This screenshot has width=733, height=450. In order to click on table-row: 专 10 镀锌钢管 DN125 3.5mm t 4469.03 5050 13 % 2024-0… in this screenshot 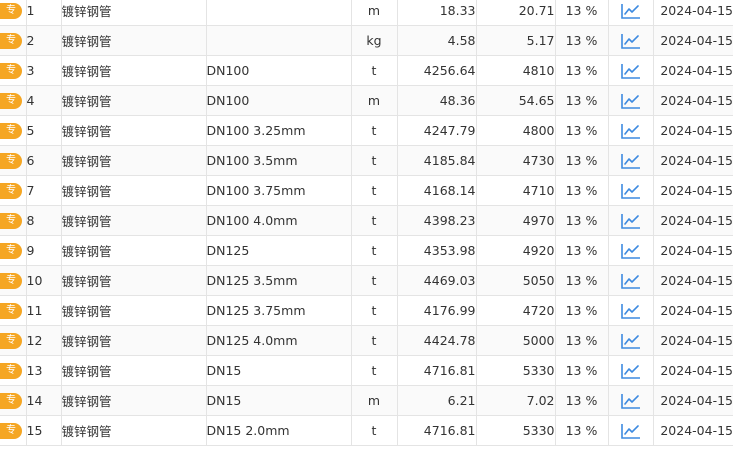, I will do `click(366, 280)`.